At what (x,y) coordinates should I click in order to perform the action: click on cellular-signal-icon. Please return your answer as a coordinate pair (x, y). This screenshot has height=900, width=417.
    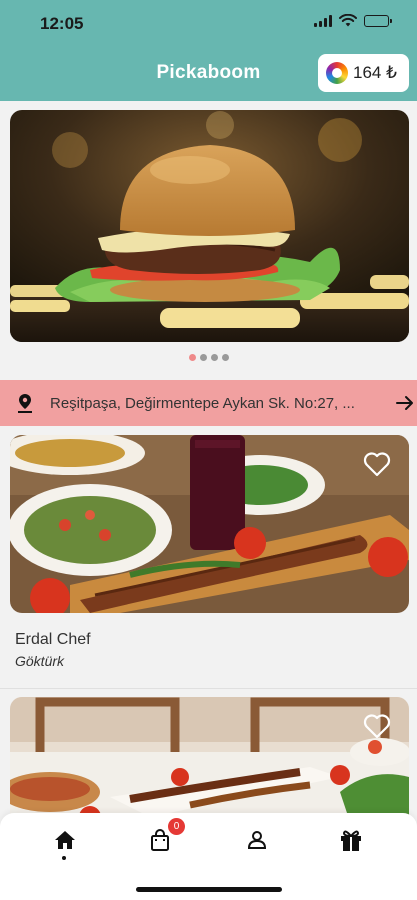
    Looking at the image, I should click on (323, 20).